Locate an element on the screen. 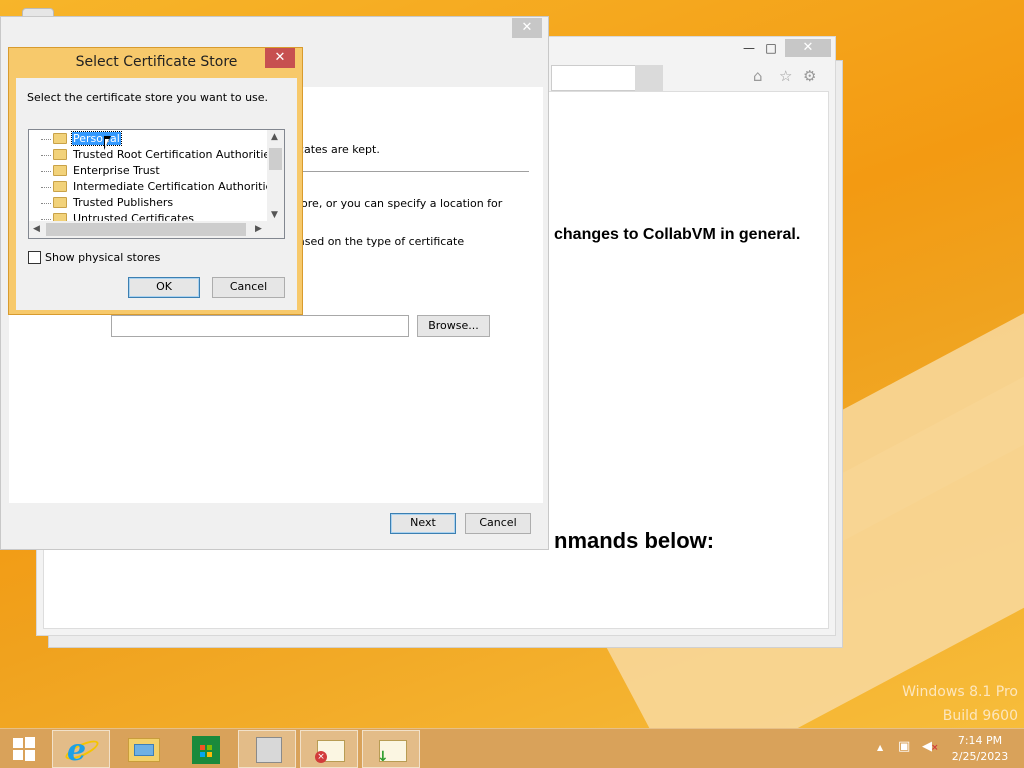 The height and width of the screenshot is (768, 1024). windows-watermark: Windows 8.1 Pro is located at coordinates (960, 692).